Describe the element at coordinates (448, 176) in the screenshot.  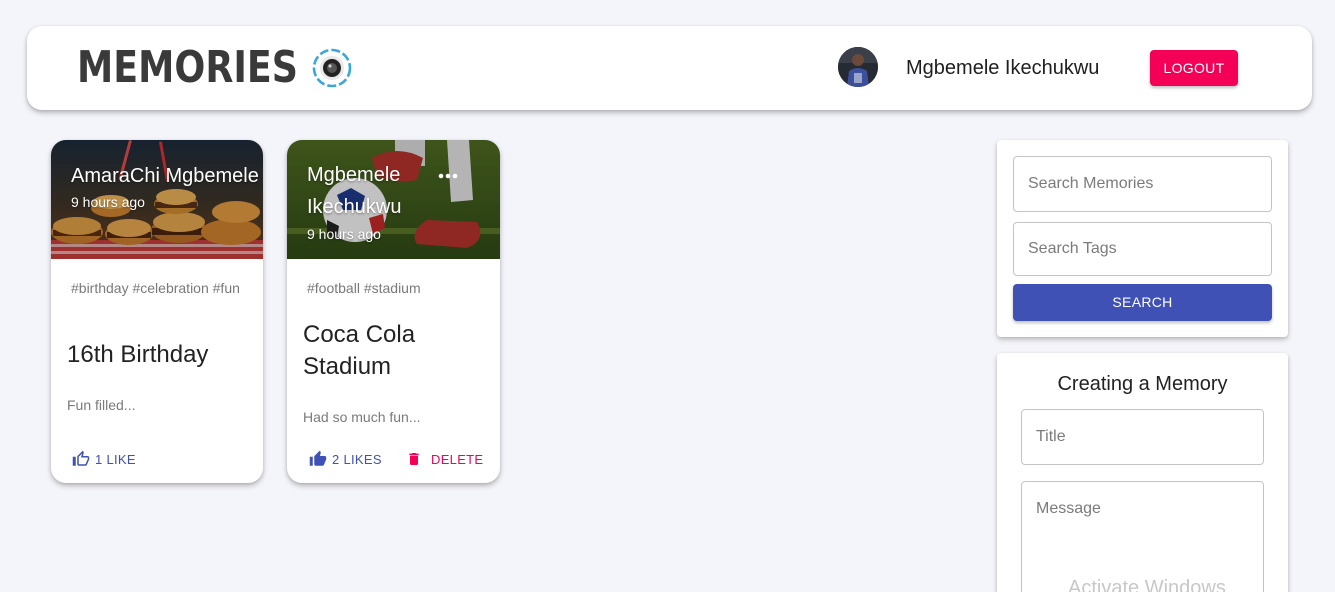
I see `more-horizontal-icon` at that location.